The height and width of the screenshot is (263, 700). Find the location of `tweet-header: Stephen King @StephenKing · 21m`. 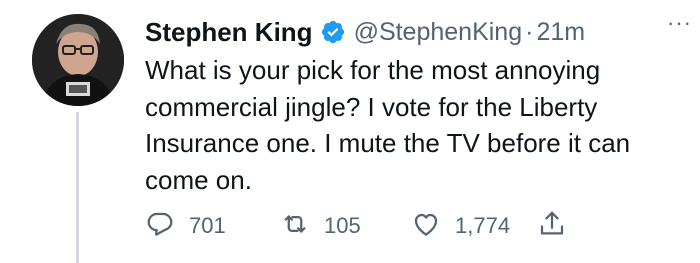

tweet-header: Stephen King @StephenKing · 21m is located at coordinates (412, 32).